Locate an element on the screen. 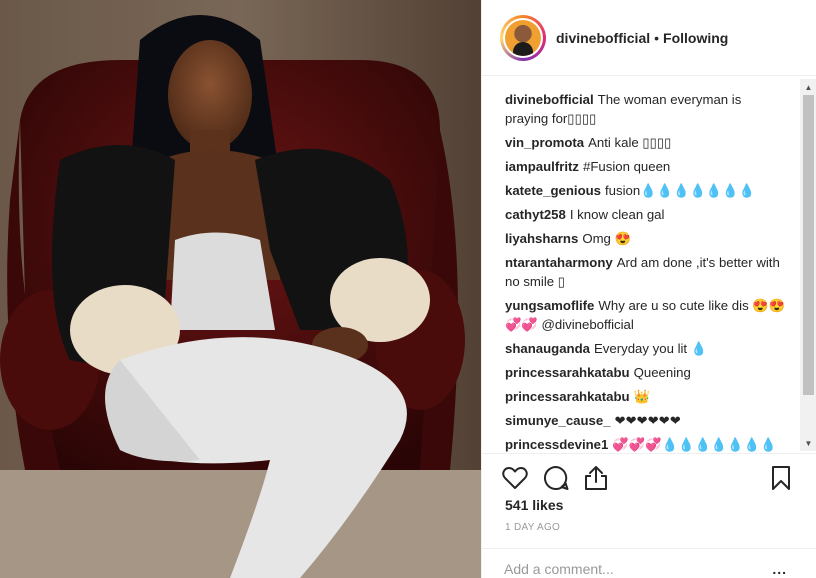 The width and height of the screenshot is (816, 578). comment-text: Everyday you lit 💧 is located at coordinates (651, 348).